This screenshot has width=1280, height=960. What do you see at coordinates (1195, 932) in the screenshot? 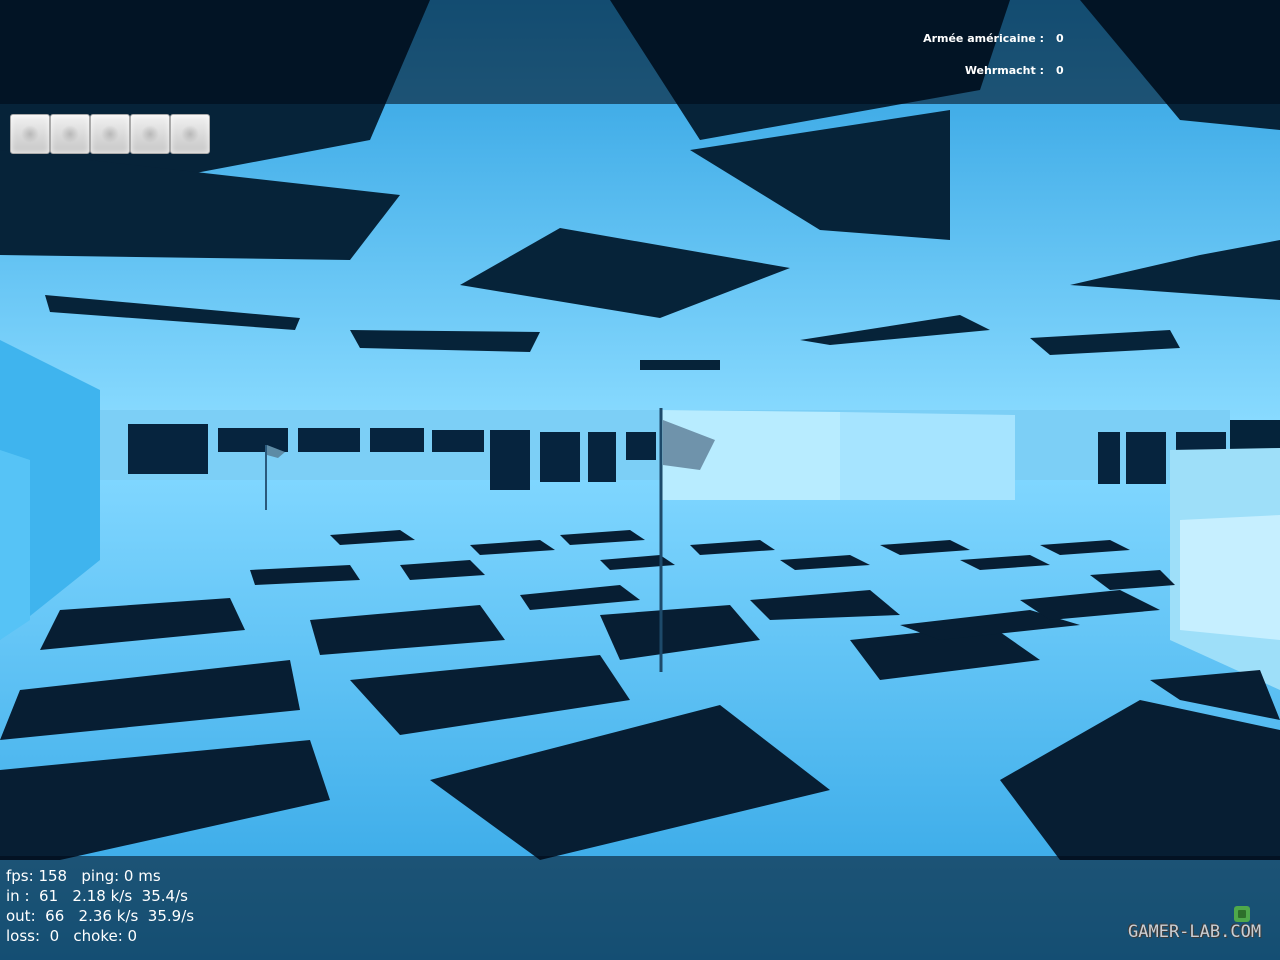
I see `watermark-text: GAMER-LAB.COM` at bounding box center [1195, 932].